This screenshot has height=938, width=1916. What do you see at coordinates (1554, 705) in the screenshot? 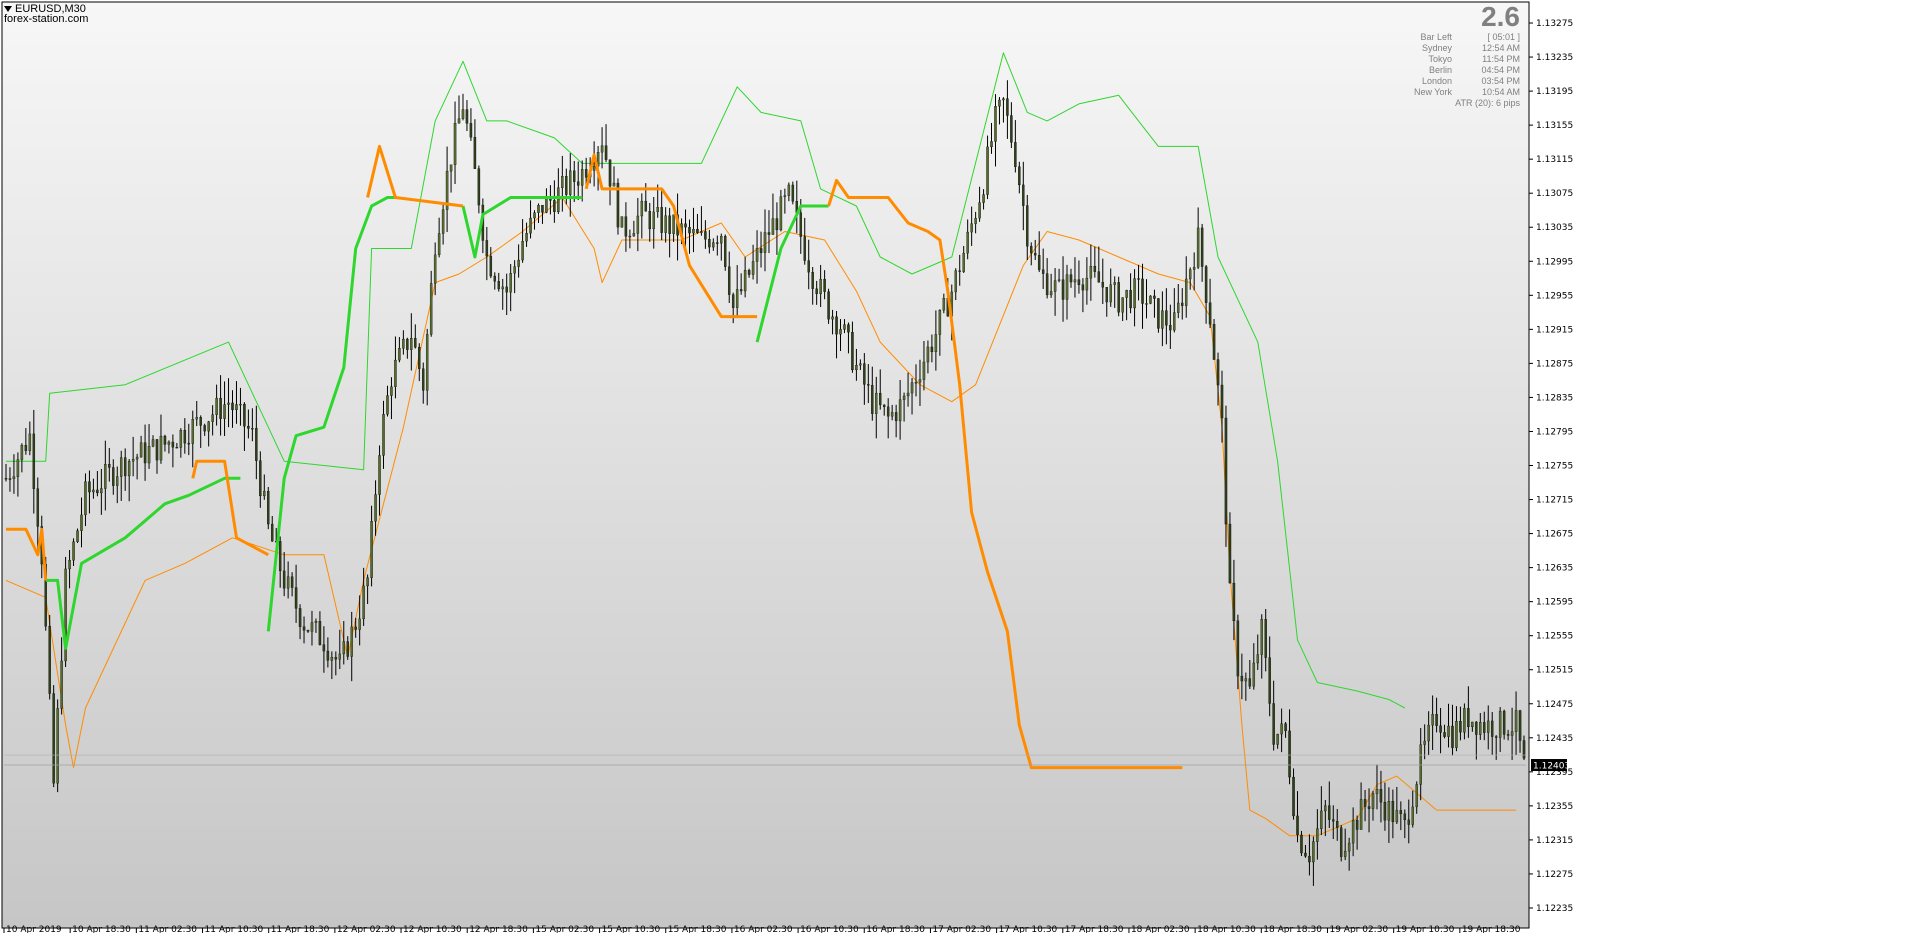
I see `y-tick-label: 1.12475` at bounding box center [1554, 705].